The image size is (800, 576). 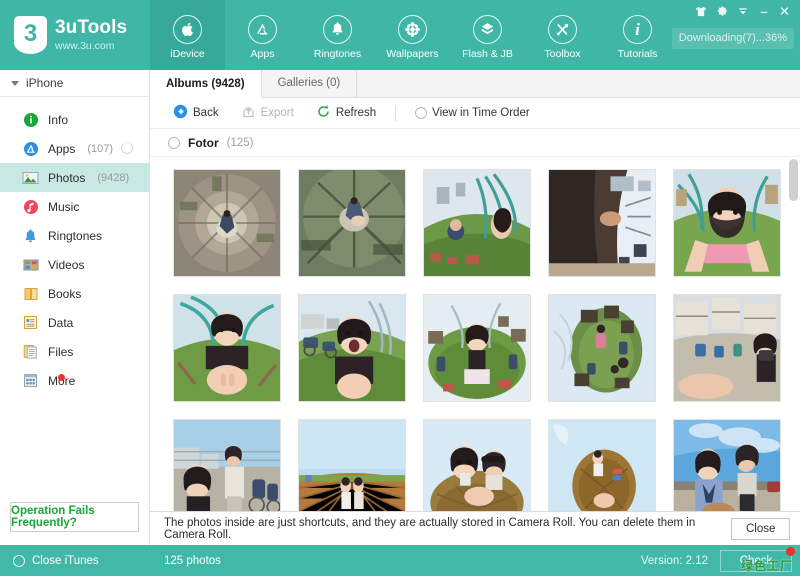 What do you see at coordinates (267, 113) in the screenshot?
I see `export-button: Export` at bounding box center [267, 113].